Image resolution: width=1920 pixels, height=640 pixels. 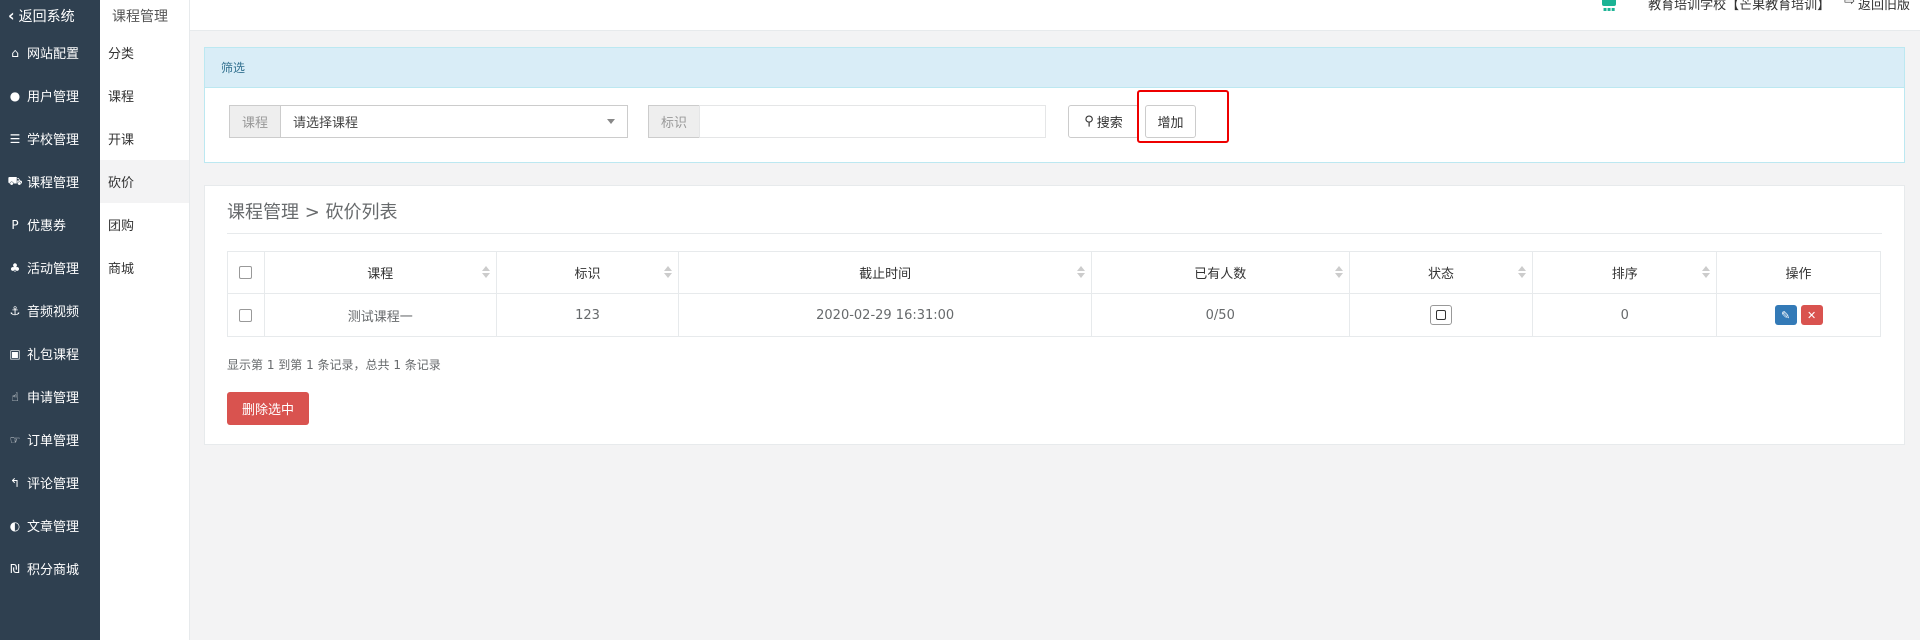 What do you see at coordinates (15, 568) in the screenshot?
I see `ils-icon: ₪` at bounding box center [15, 568].